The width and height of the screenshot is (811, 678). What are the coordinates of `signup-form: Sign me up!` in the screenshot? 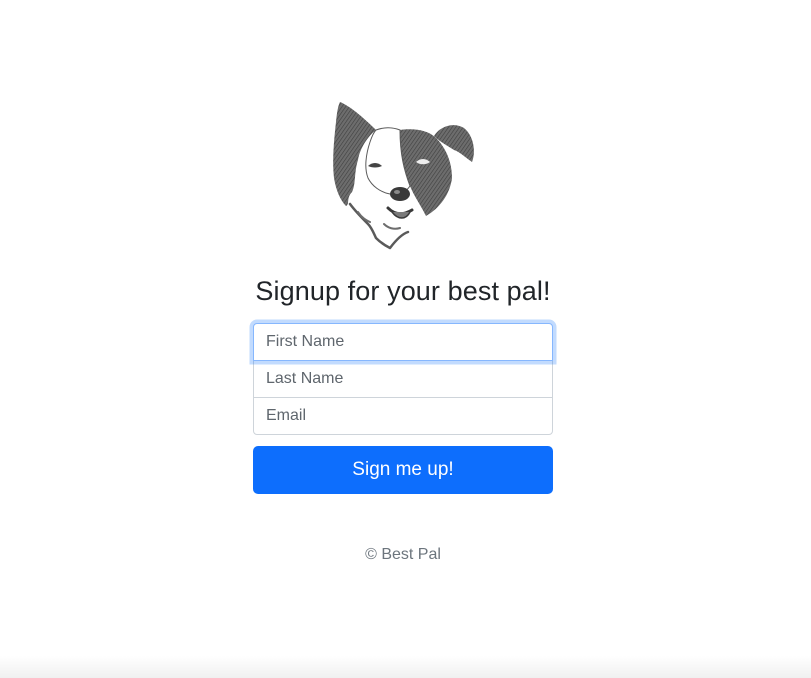 It's located at (403, 408).